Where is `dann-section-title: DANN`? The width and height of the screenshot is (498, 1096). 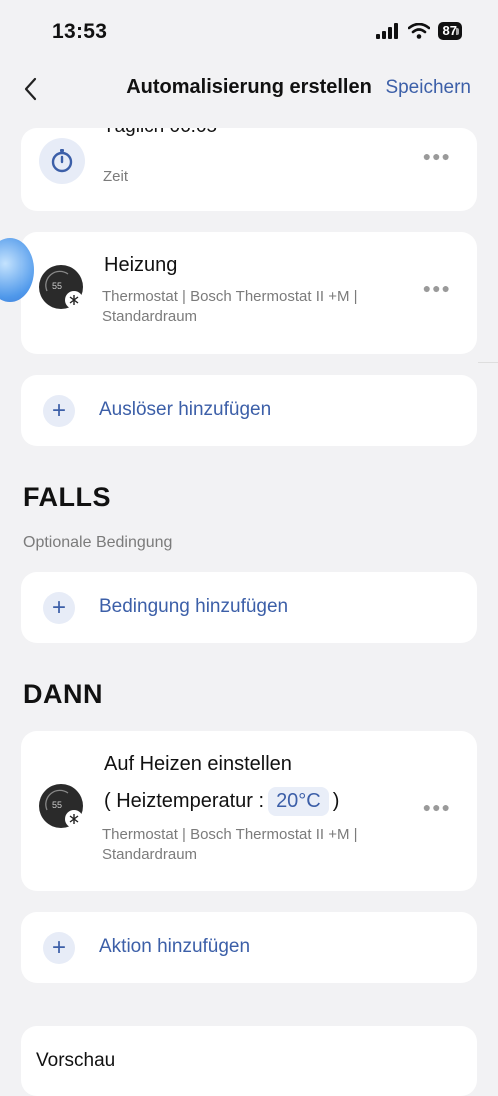 dann-section-title: DANN is located at coordinates (63, 694).